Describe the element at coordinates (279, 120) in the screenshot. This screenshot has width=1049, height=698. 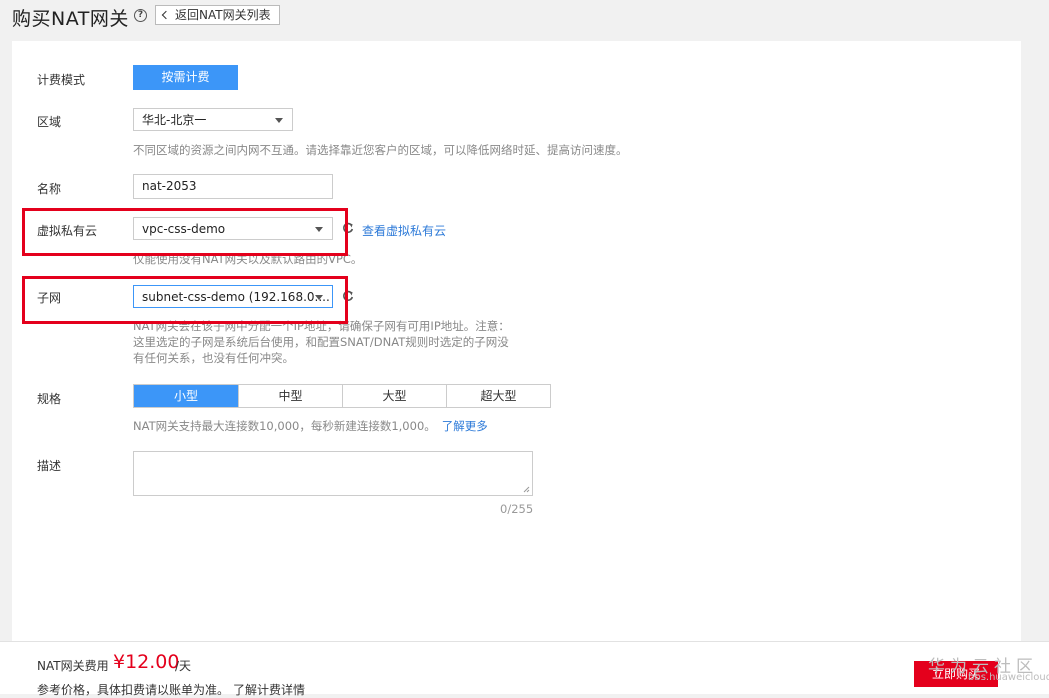
I see `chevron-down-icon` at that location.